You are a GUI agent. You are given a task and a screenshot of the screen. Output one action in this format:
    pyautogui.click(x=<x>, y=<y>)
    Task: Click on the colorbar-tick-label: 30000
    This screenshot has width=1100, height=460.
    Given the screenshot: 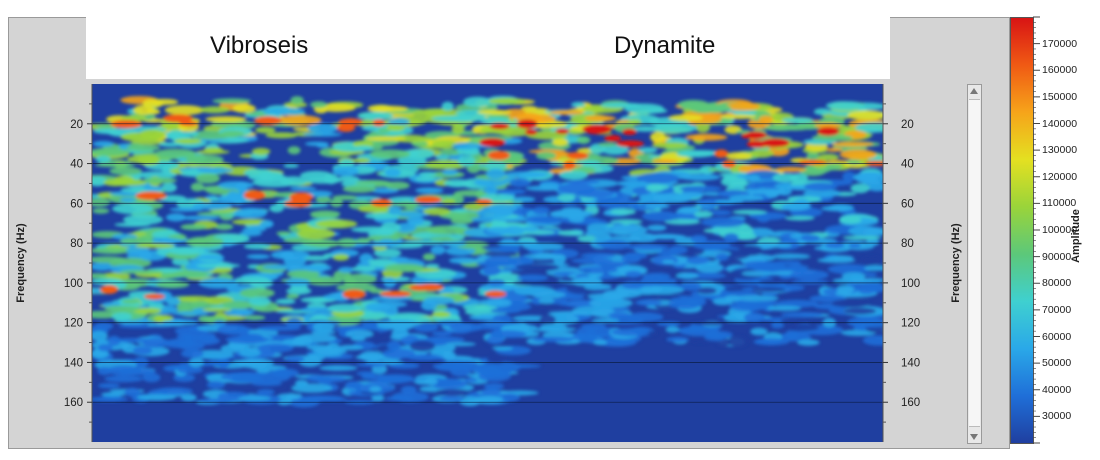 What is the action you would take?
    pyautogui.click(x=1057, y=416)
    